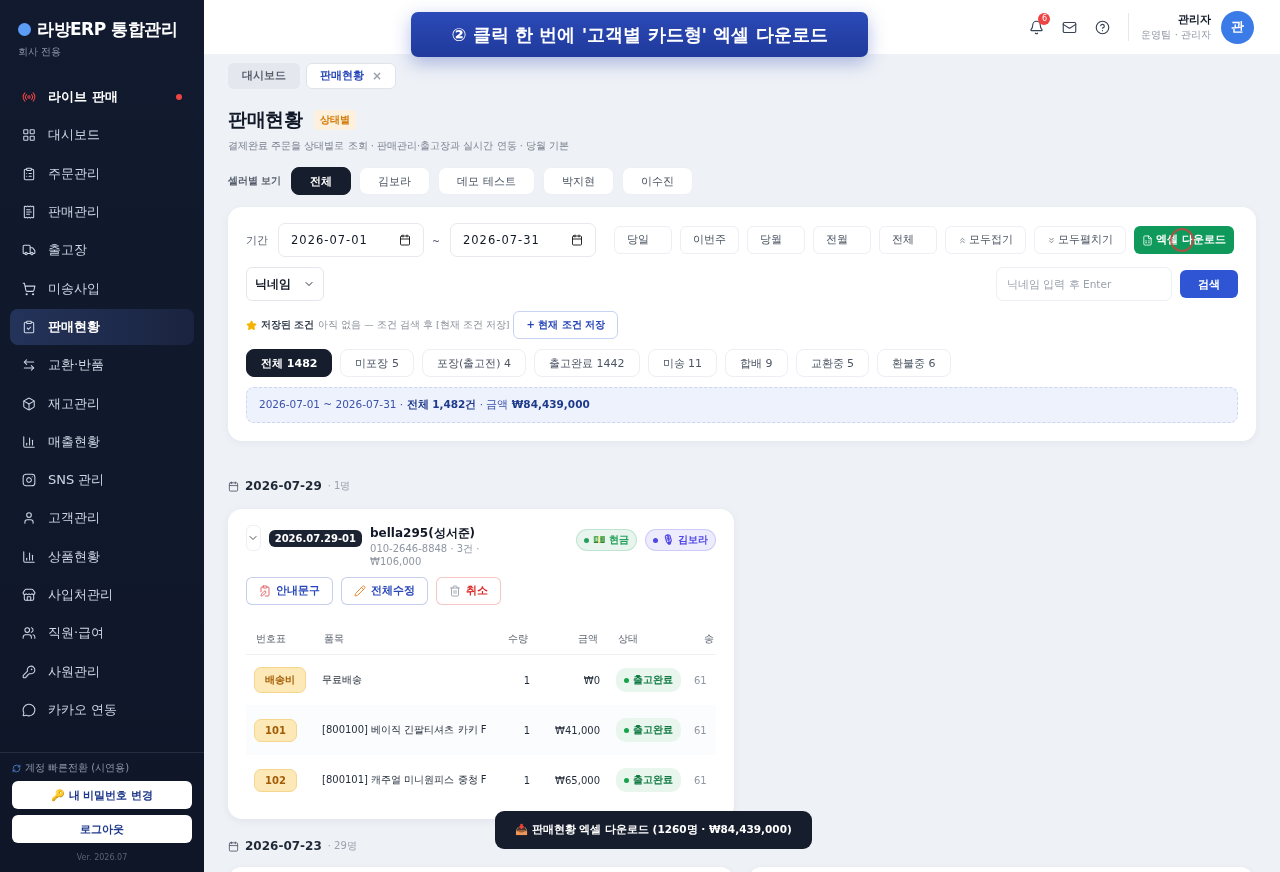 Image resolution: width=1280 pixels, height=872 pixels. What do you see at coordinates (985, 240) in the screenshot?
I see `collapse-all-button: 모두접기` at bounding box center [985, 240].